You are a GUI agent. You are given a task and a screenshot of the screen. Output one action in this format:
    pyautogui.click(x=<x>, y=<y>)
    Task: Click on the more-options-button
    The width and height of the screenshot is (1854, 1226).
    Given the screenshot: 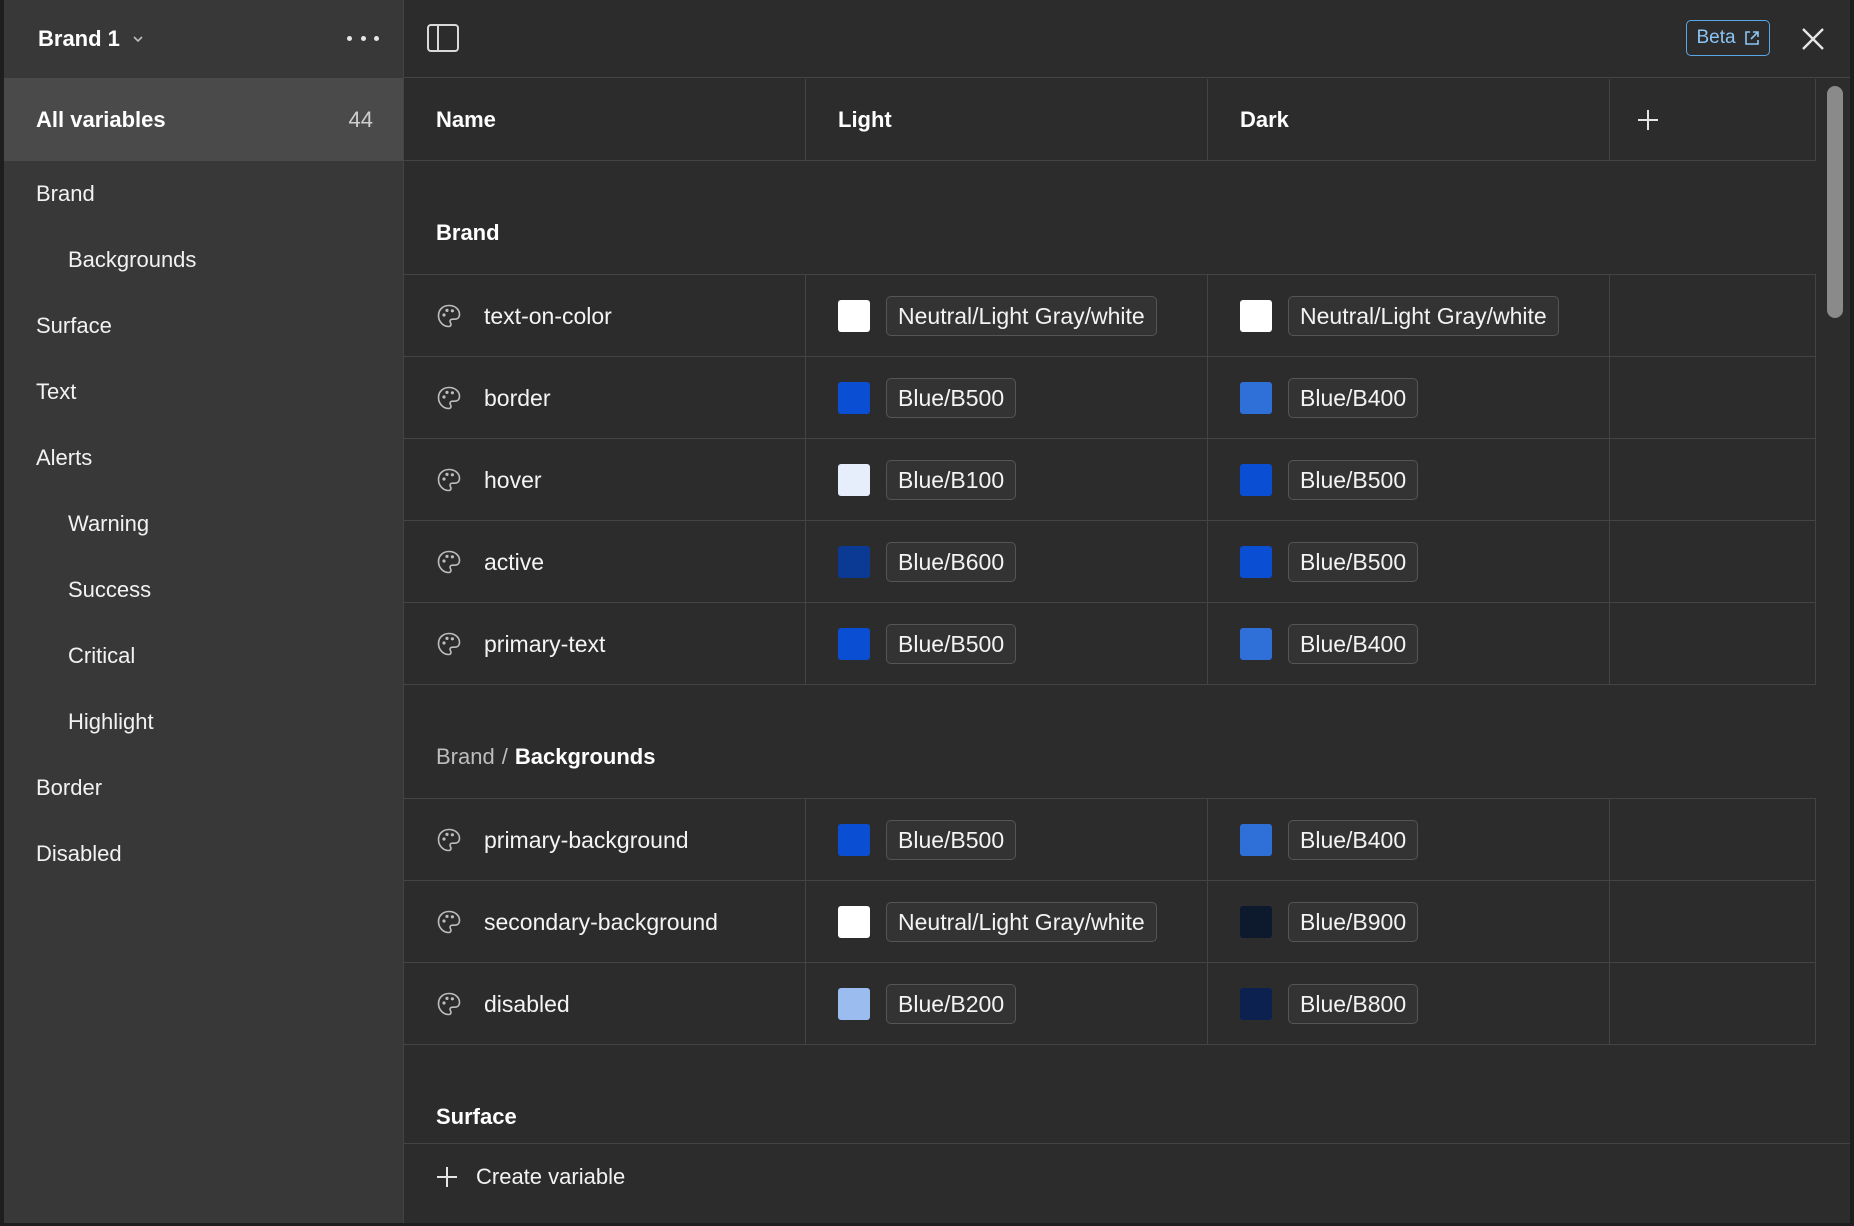 What is the action you would take?
    pyautogui.click(x=363, y=38)
    